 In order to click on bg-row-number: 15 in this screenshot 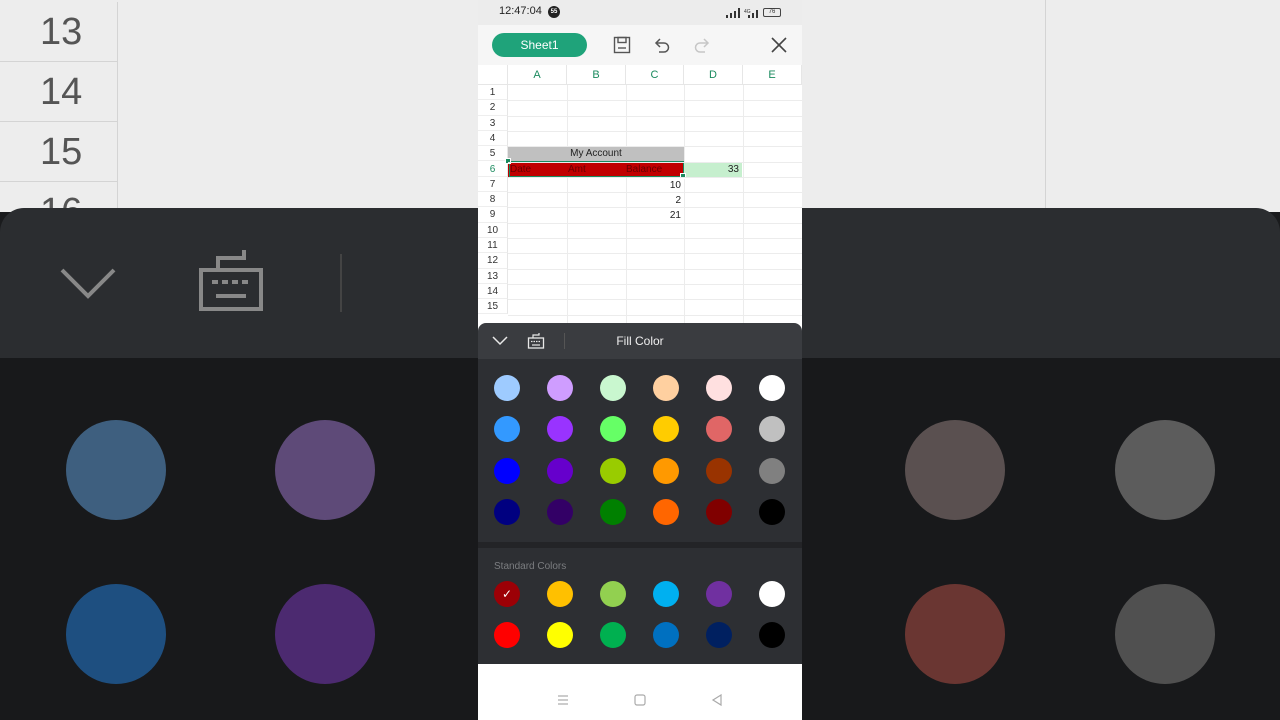, I will do `click(59, 152)`.